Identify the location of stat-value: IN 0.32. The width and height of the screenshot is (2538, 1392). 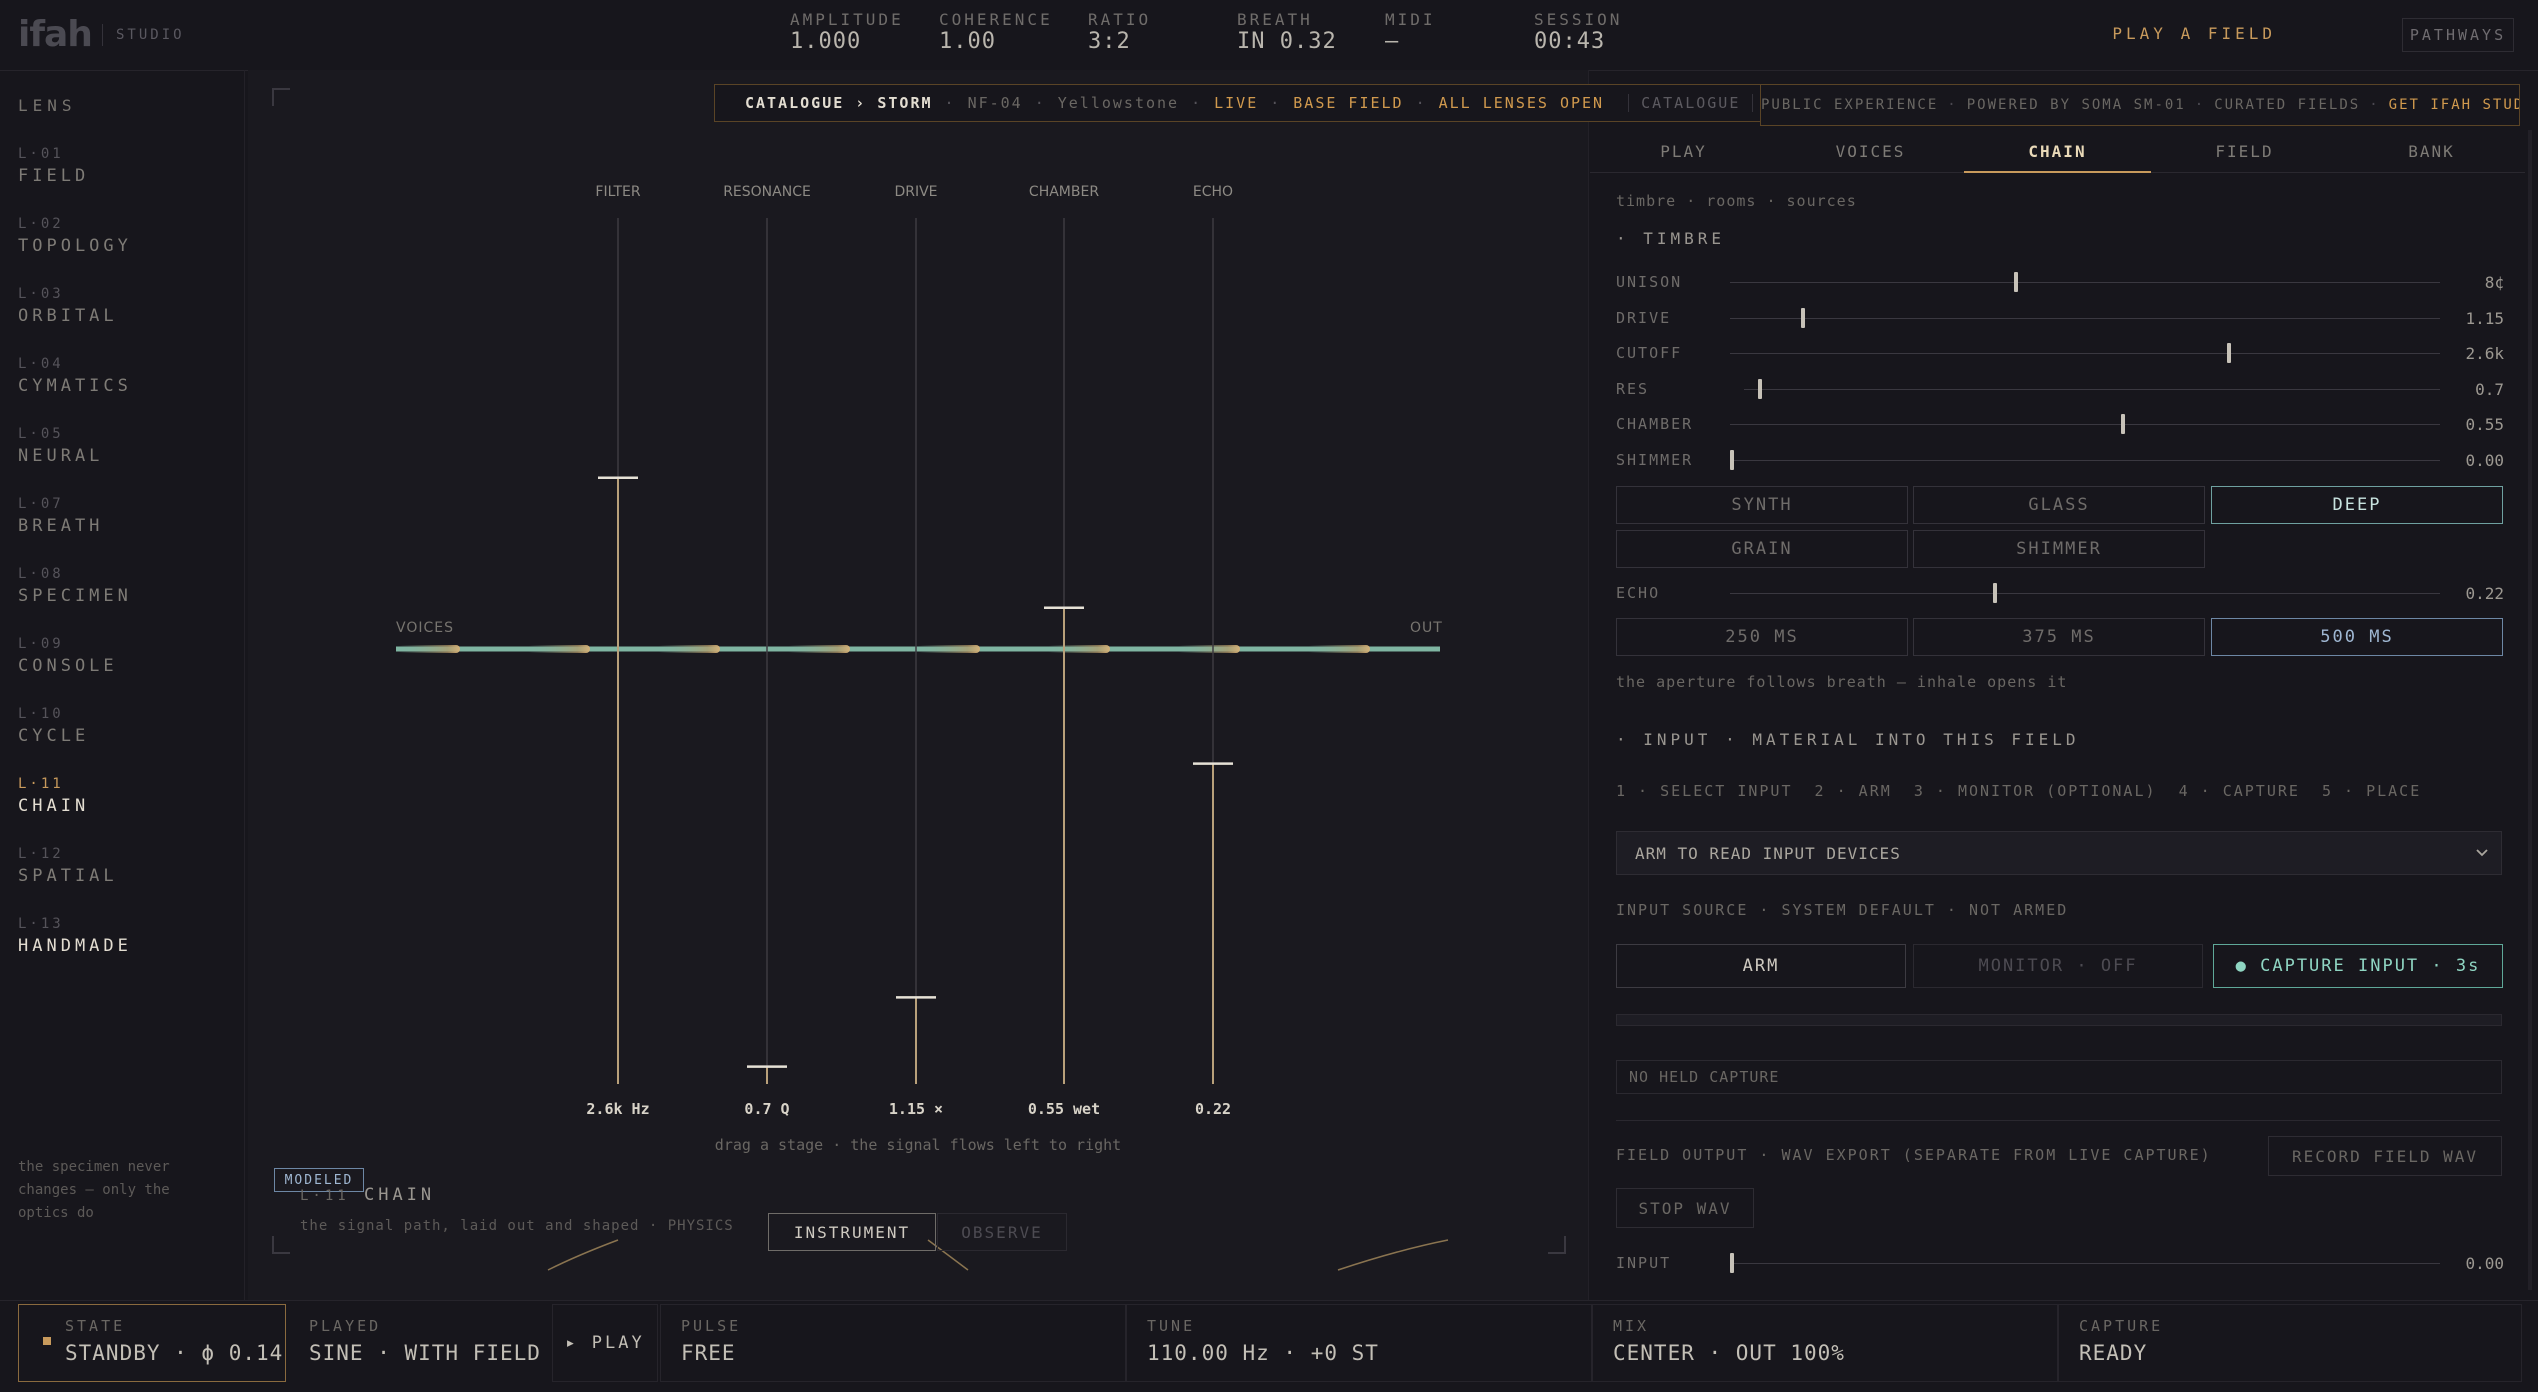
(1287, 41).